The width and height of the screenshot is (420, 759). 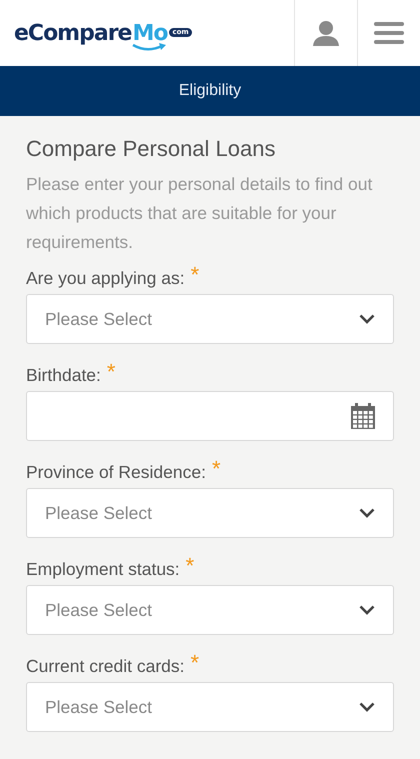 I want to click on field-label: Are you applying as:, so click(x=105, y=278).